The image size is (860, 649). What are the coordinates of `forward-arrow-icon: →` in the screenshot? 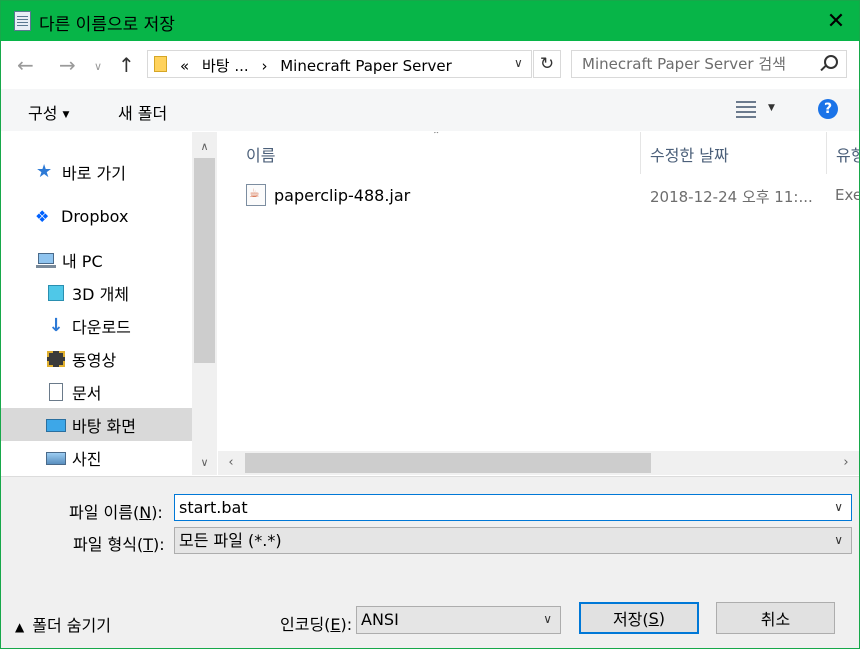 It's located at (67, 65).